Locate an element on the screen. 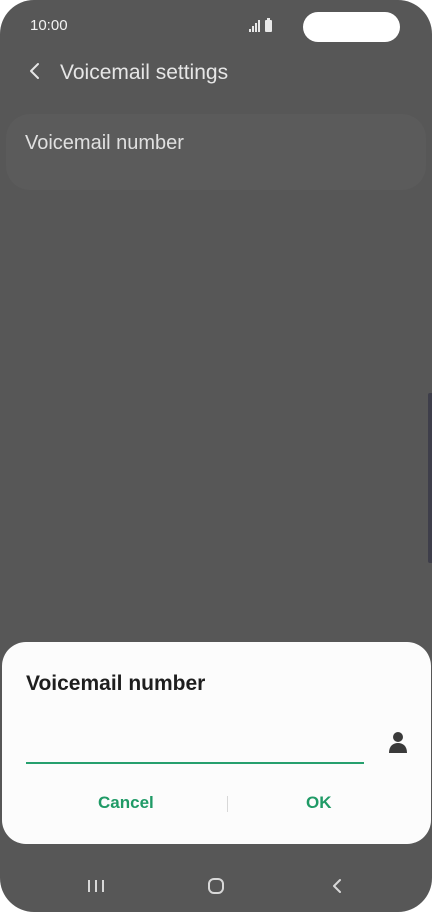  voicemail-number-input is located at coordinates (195, 747).